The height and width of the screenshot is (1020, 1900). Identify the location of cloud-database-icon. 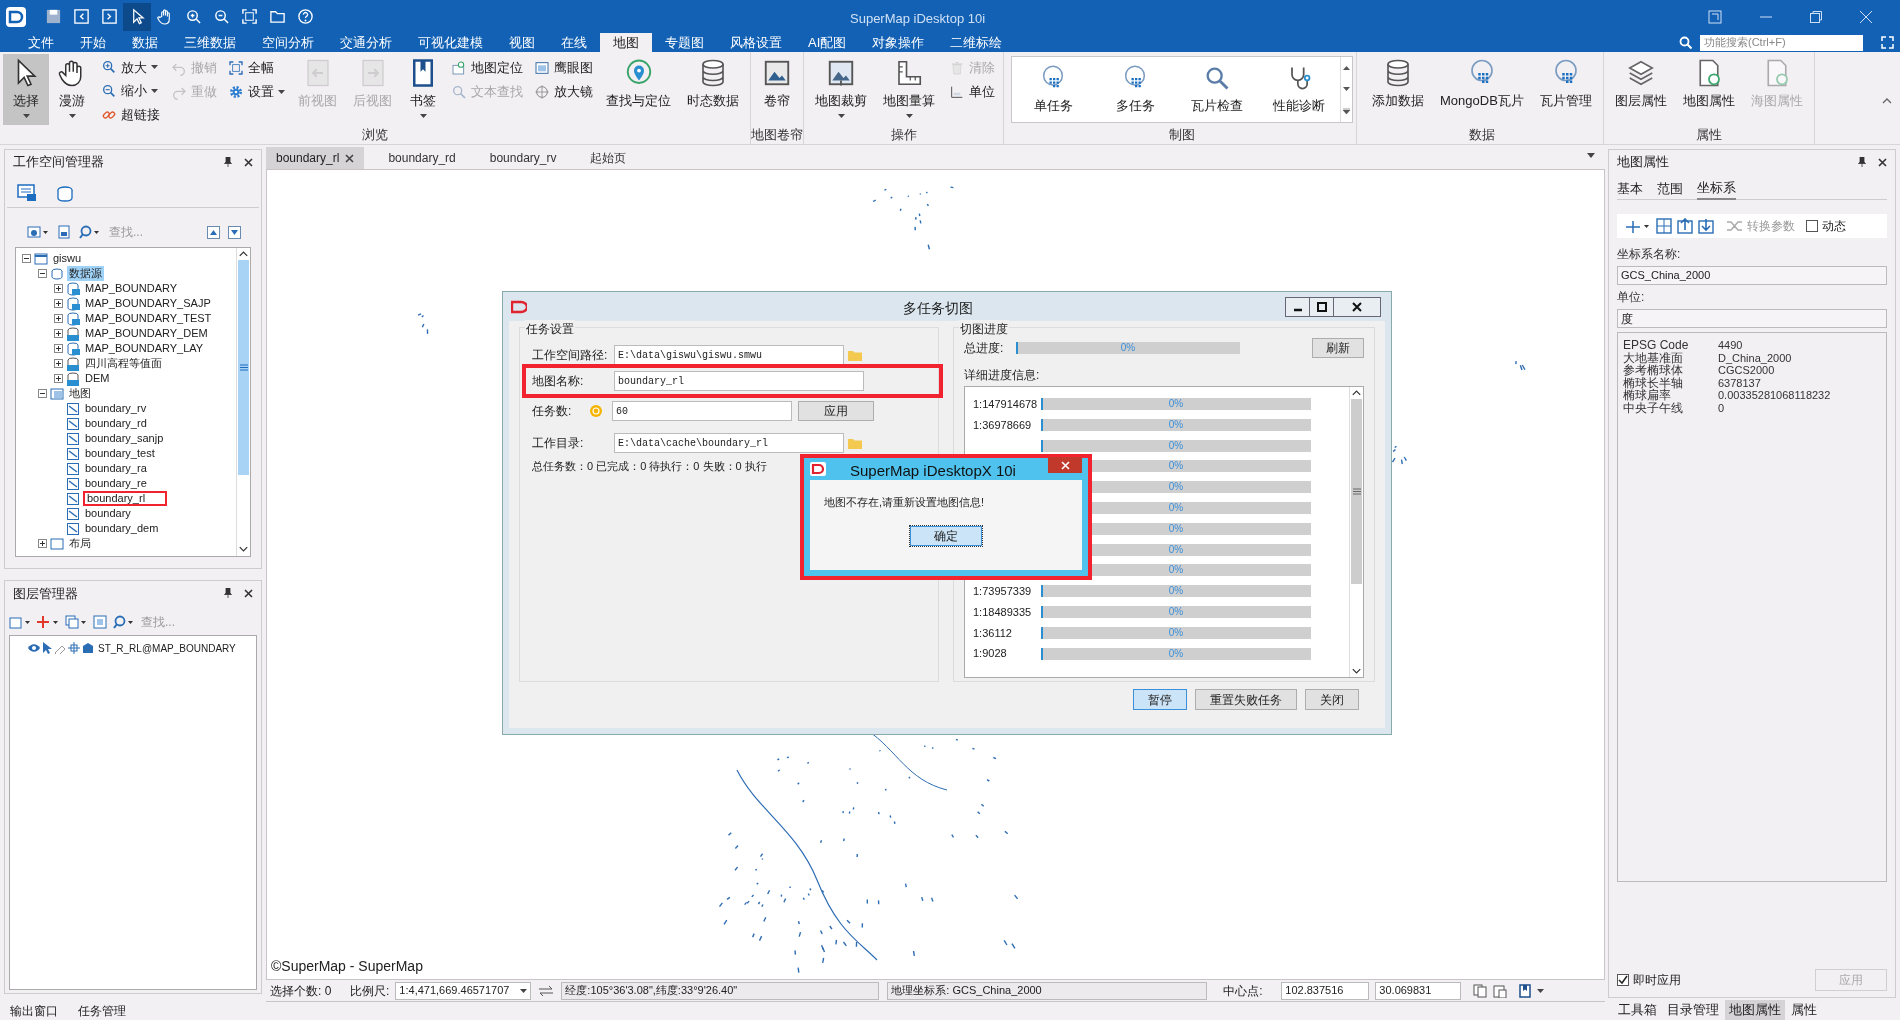
(65, 192).